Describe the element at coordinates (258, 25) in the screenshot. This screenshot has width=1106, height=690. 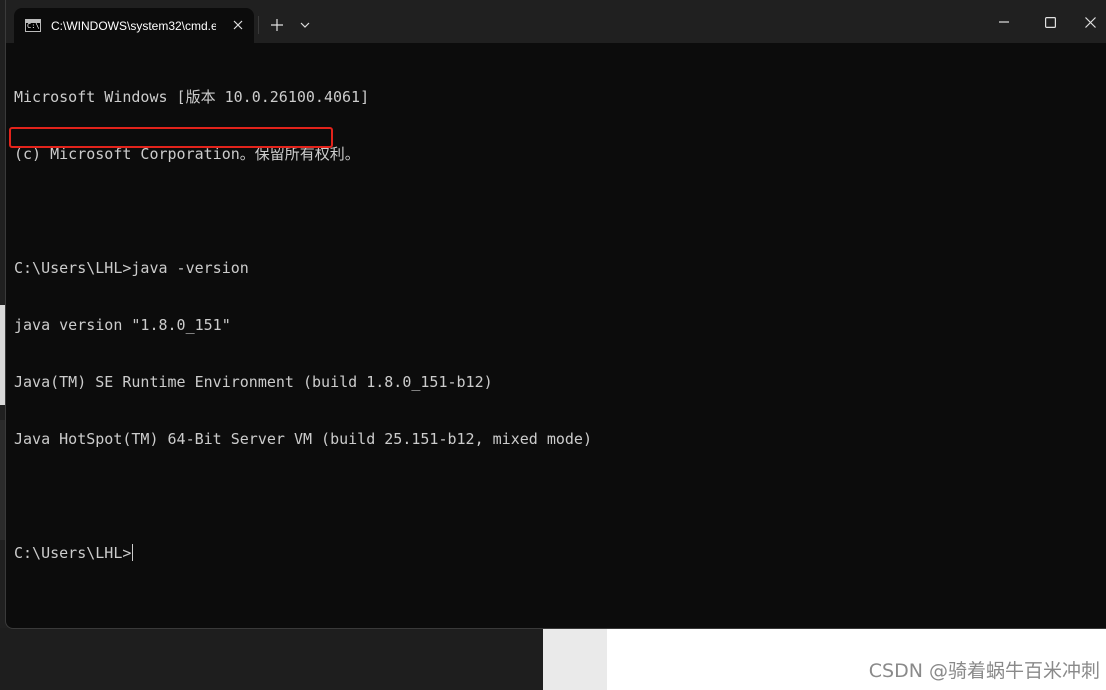
I see `tab-separator` at that location.